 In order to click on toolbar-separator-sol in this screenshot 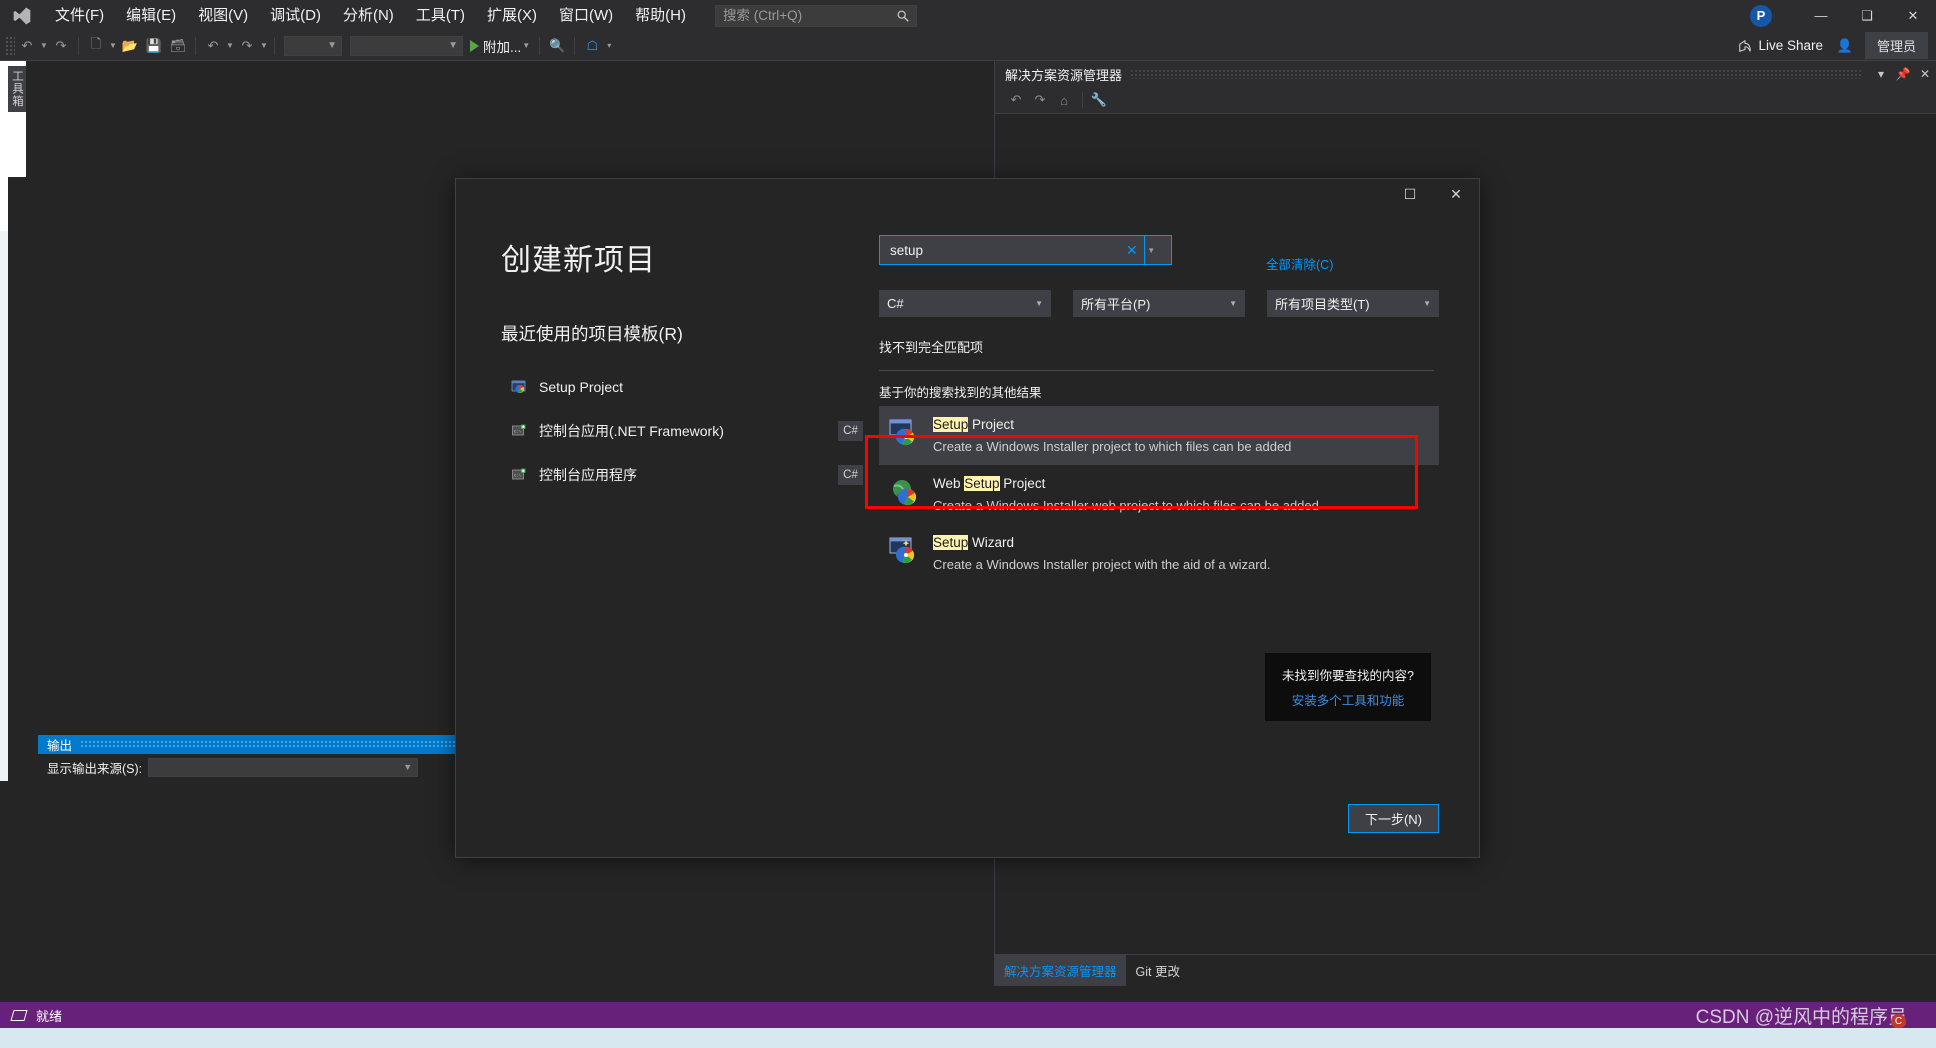, I will do `click(1082, 100)`.